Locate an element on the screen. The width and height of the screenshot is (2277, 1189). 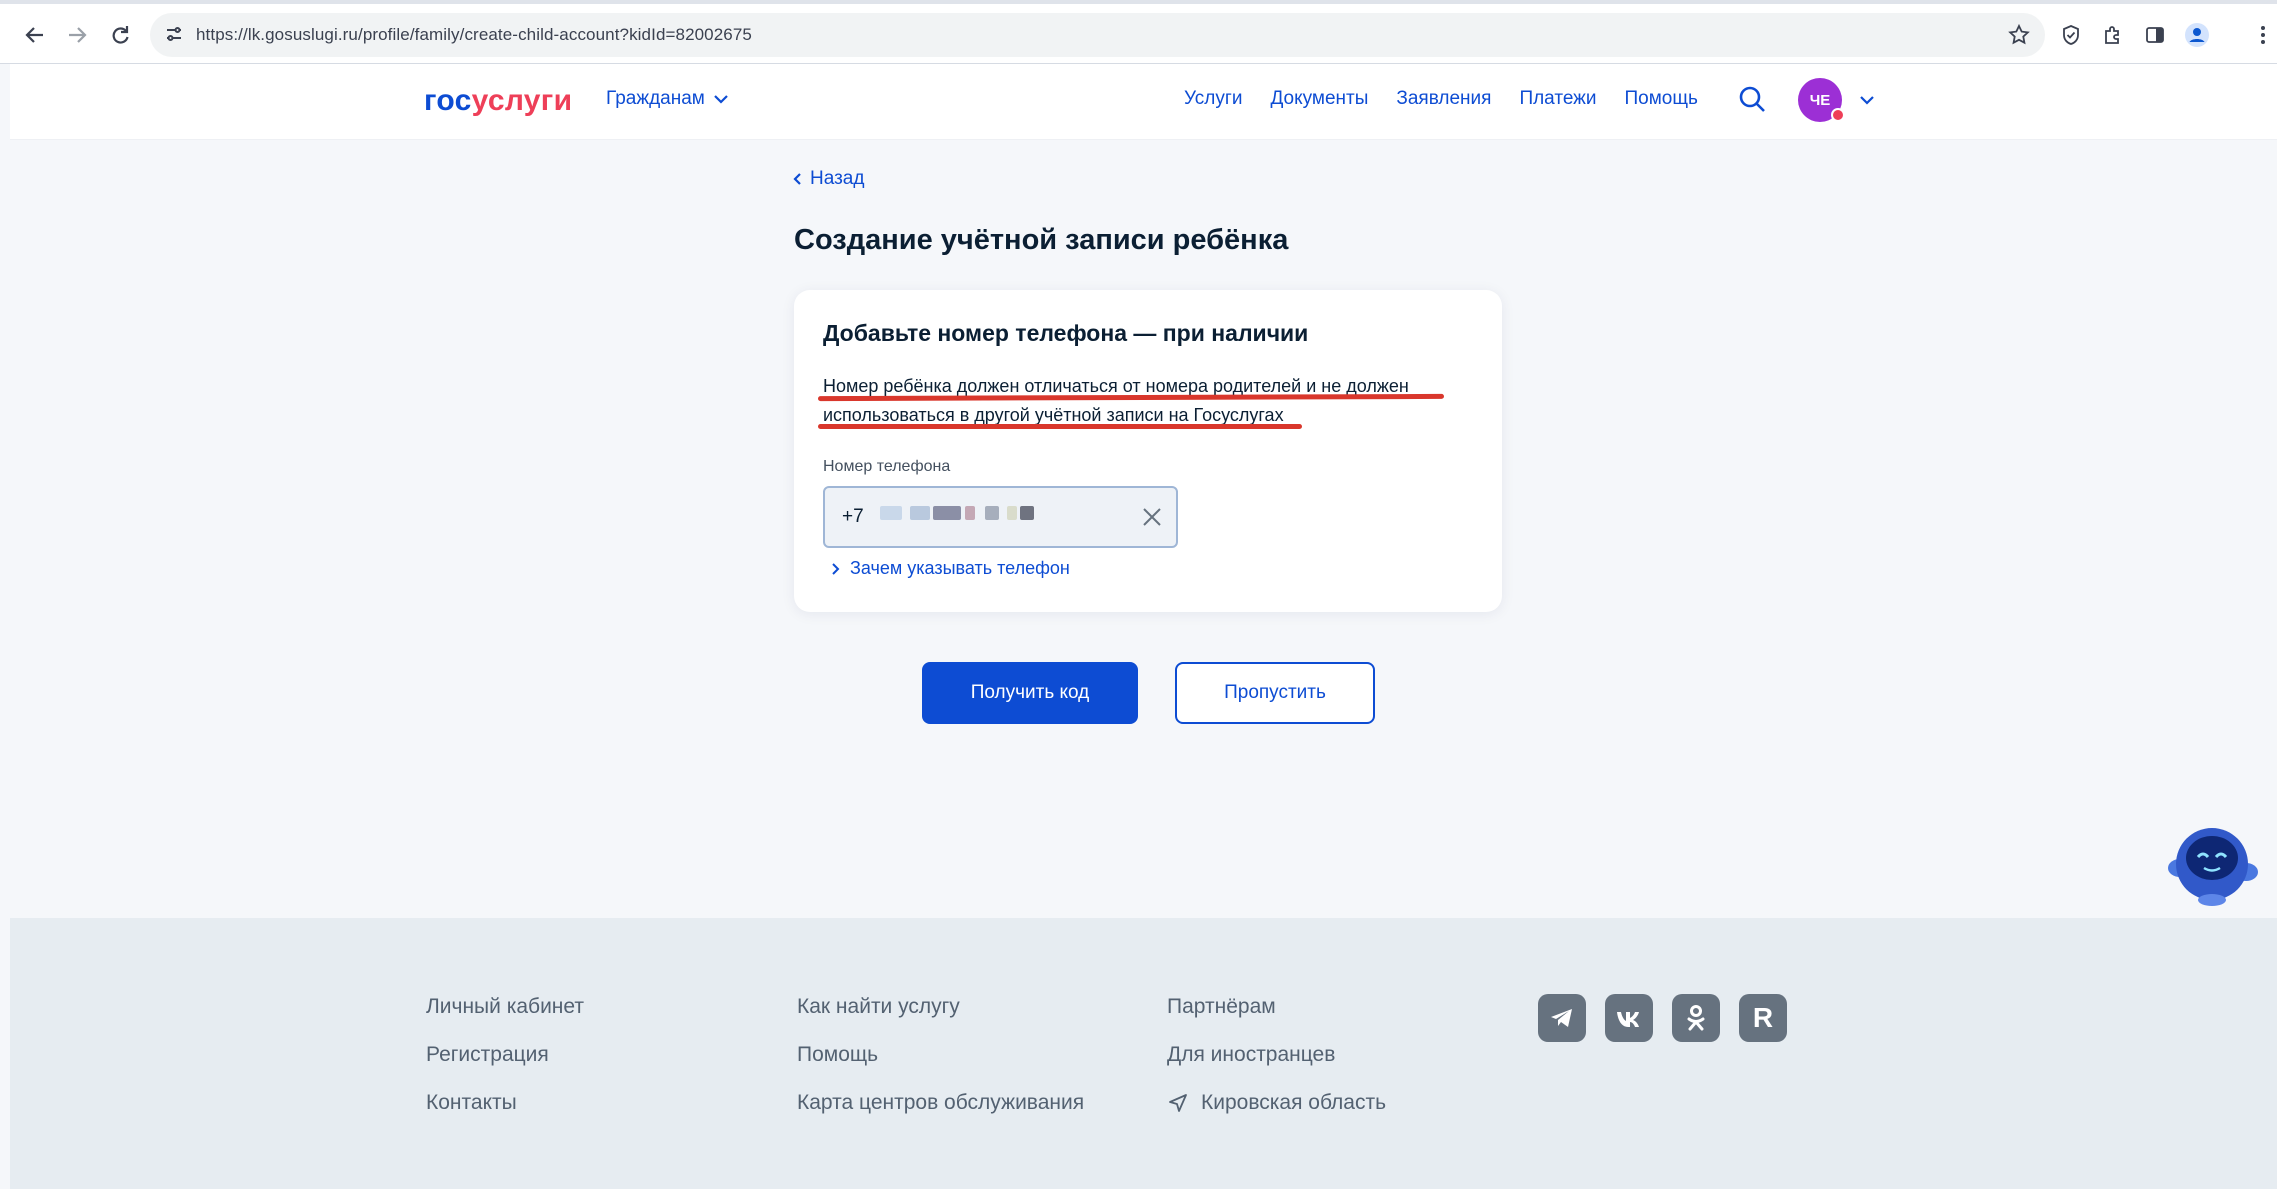
why-phone-label: Зачем указывать телефон is located at coordinates (960, 568).